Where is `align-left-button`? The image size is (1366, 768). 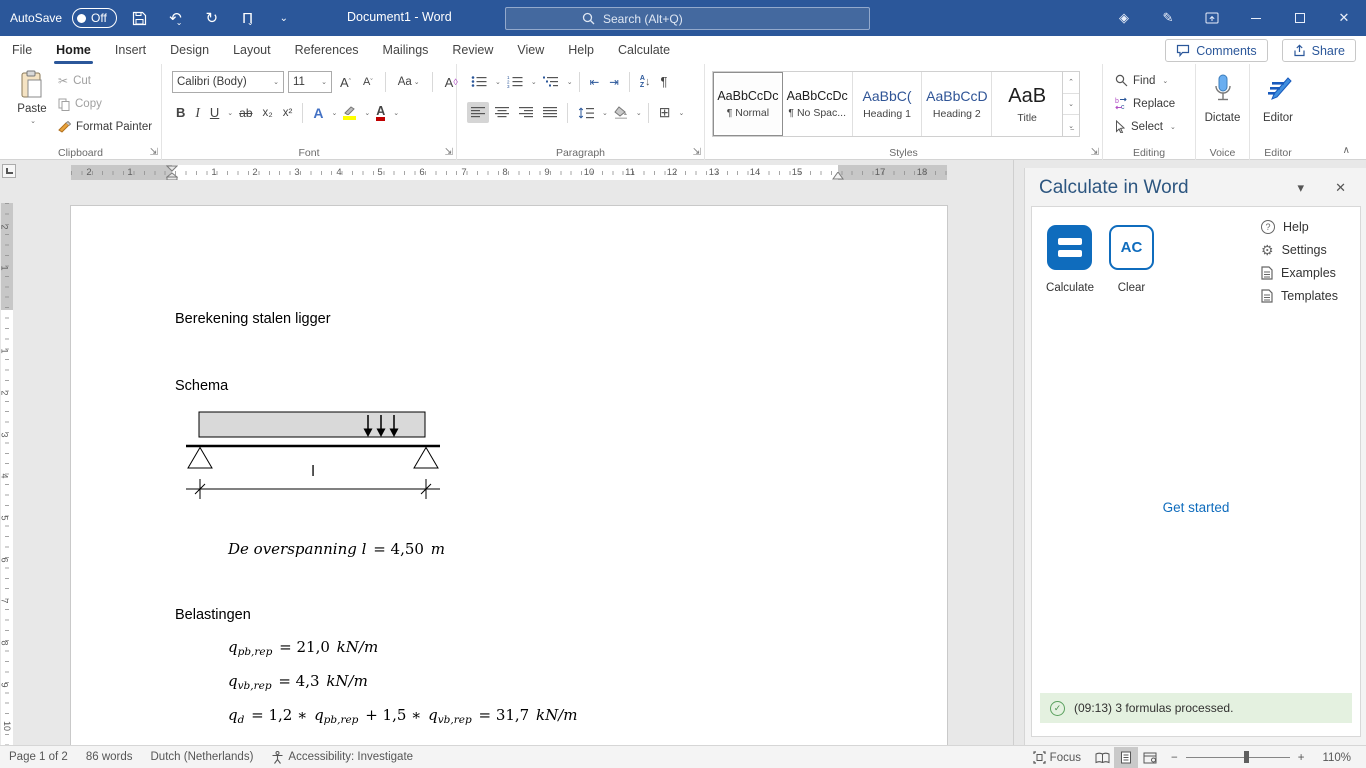 align-left-button is located at coordinates (478, 112).